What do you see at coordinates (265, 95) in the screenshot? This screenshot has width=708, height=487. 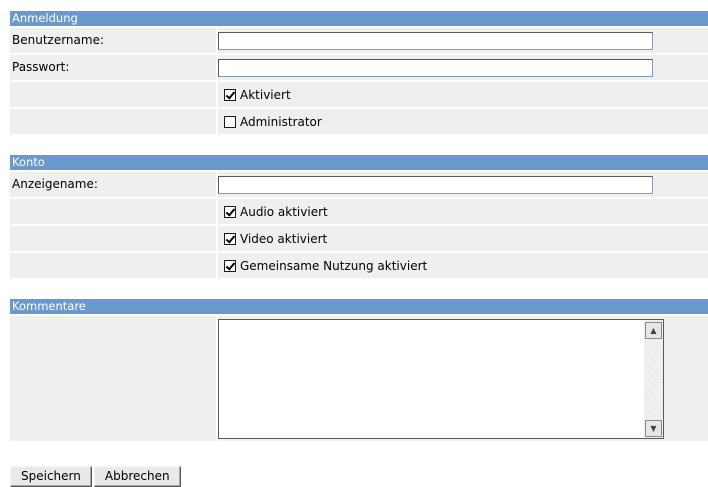 I see `activated-label: Aktiviert` at bounding box center [265, 95].